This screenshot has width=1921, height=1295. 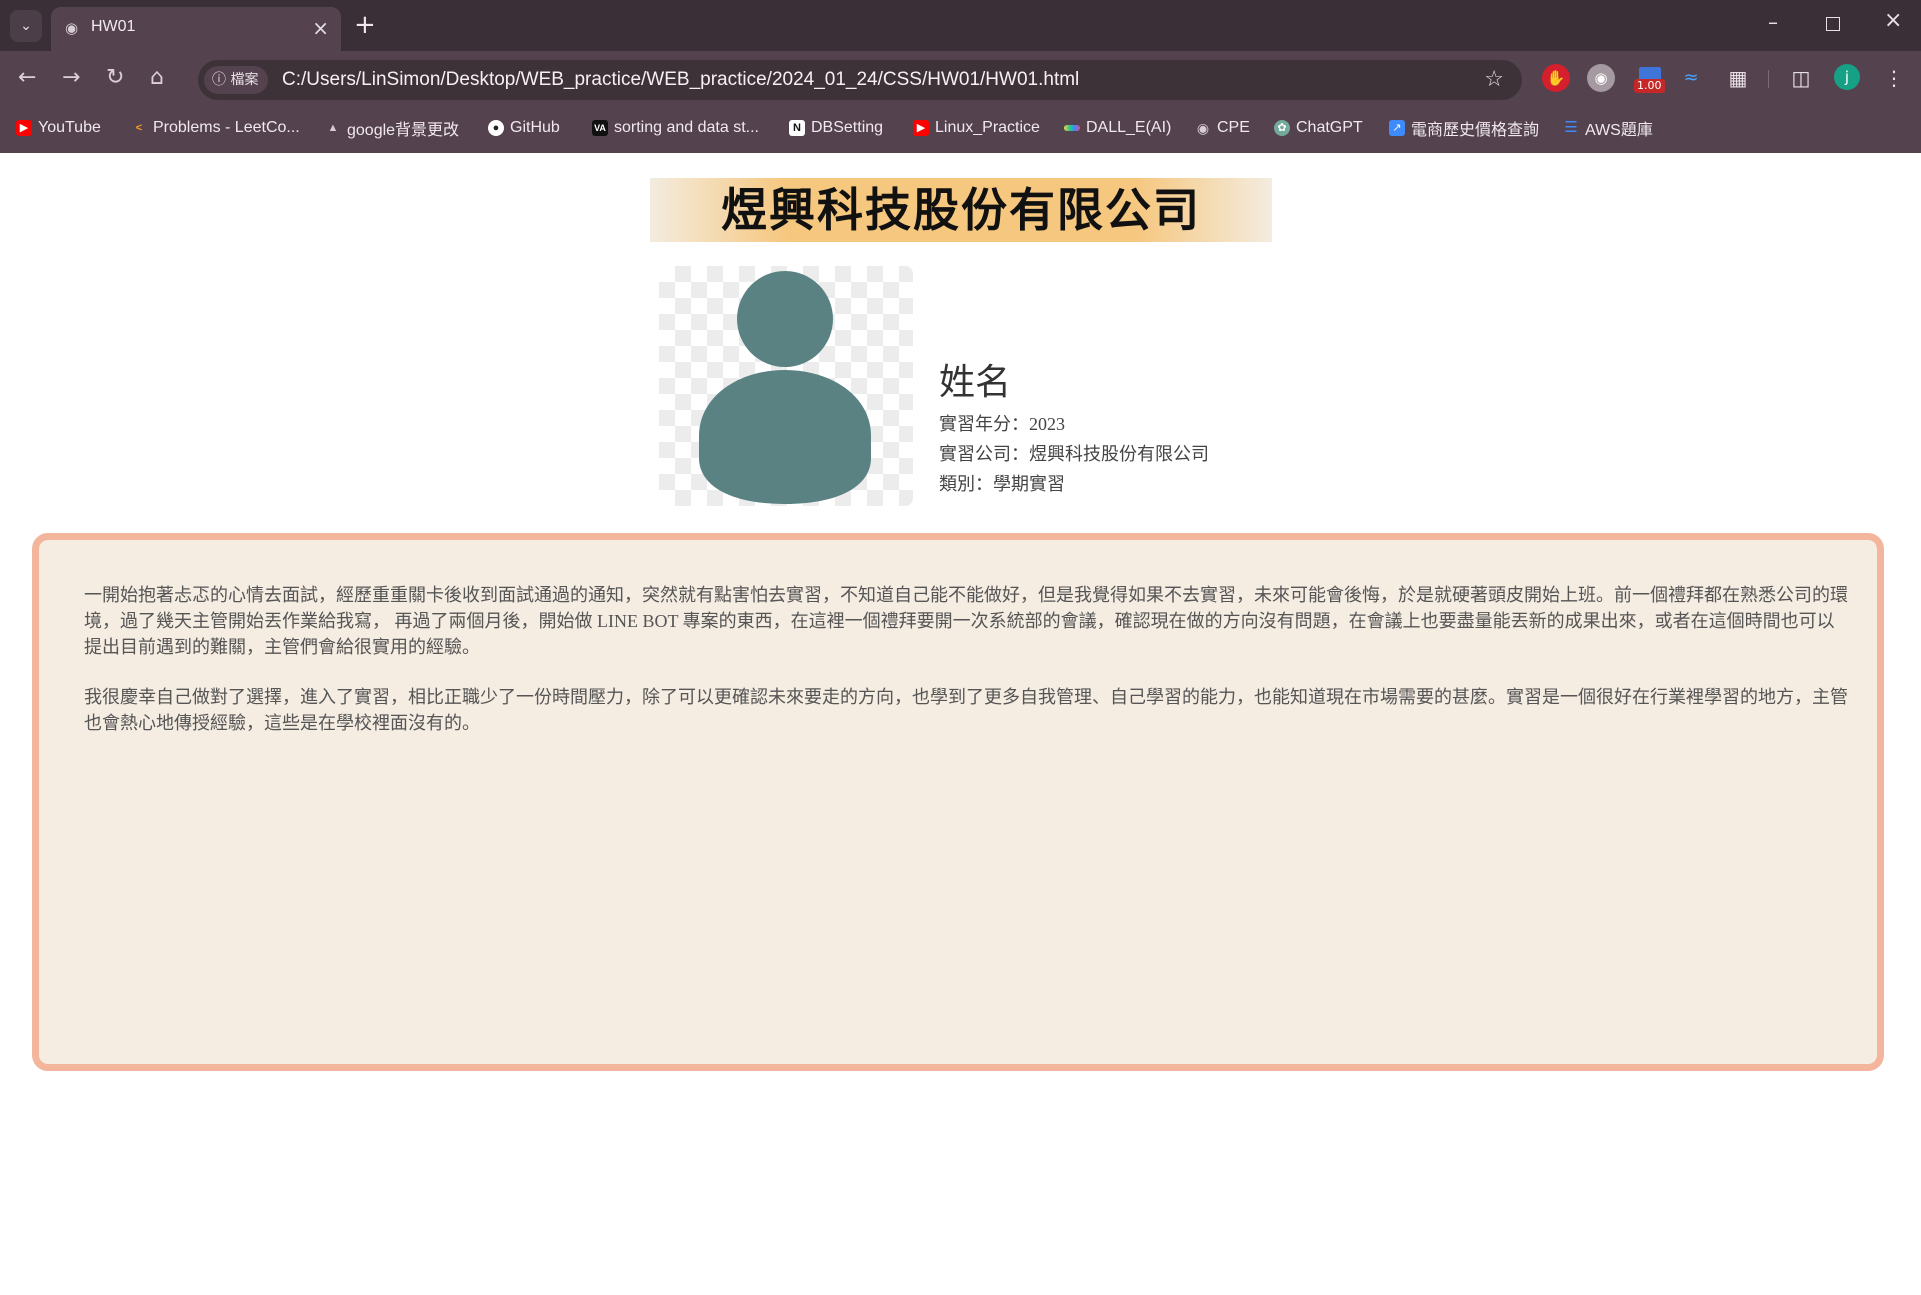 I want to click on company-banner: 煜興科技股份有限公司, so click(x=961, y=210).